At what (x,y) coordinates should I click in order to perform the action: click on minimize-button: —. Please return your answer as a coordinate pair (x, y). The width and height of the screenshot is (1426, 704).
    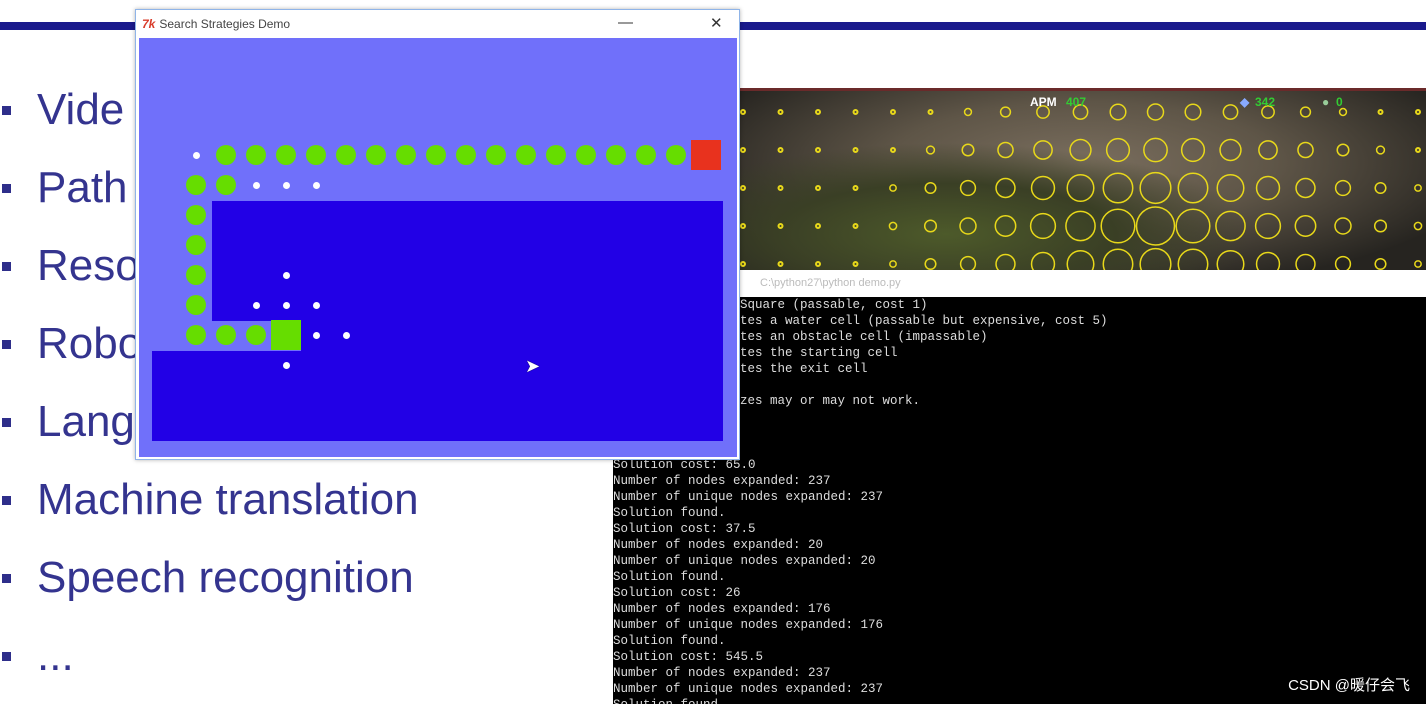
    Looking at the image, I should click on (625, 22).